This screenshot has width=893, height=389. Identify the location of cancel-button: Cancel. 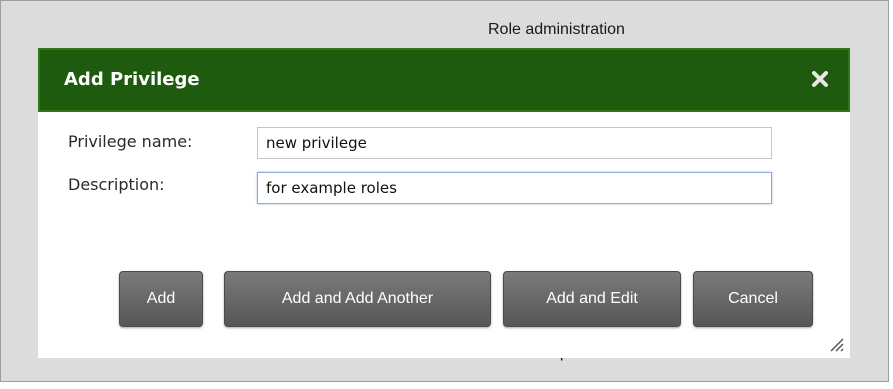
(753, 299).